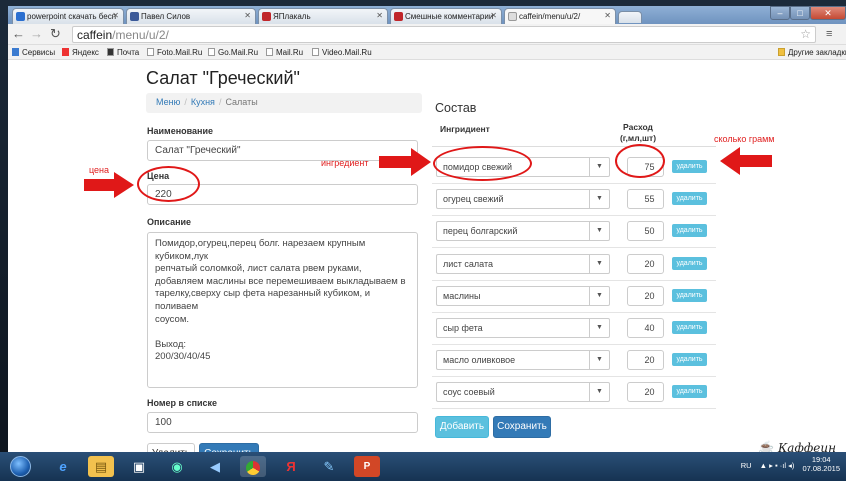 Image resolution: width=846 pixels, height=481 pixels. Describe the element at coordinates (828, 13) in the screenshot. I see `close-window-icon: ✕` at that location.